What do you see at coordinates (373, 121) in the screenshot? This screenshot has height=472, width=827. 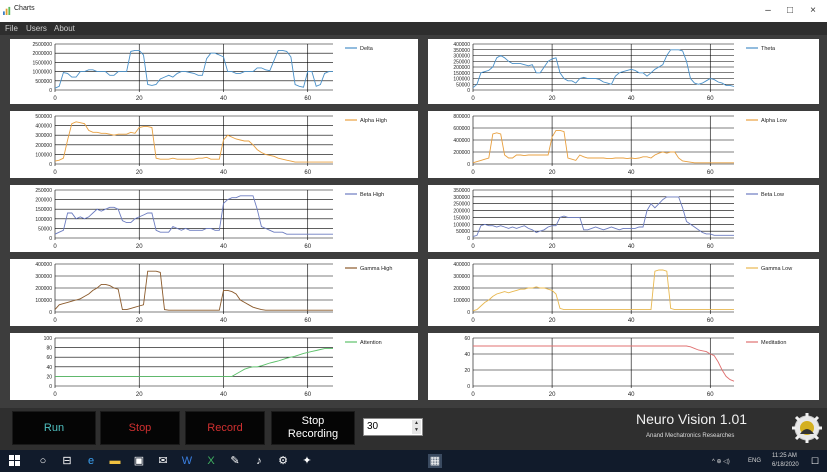 I see `legend-label: Alpha High` at bounding box center [373, 121].